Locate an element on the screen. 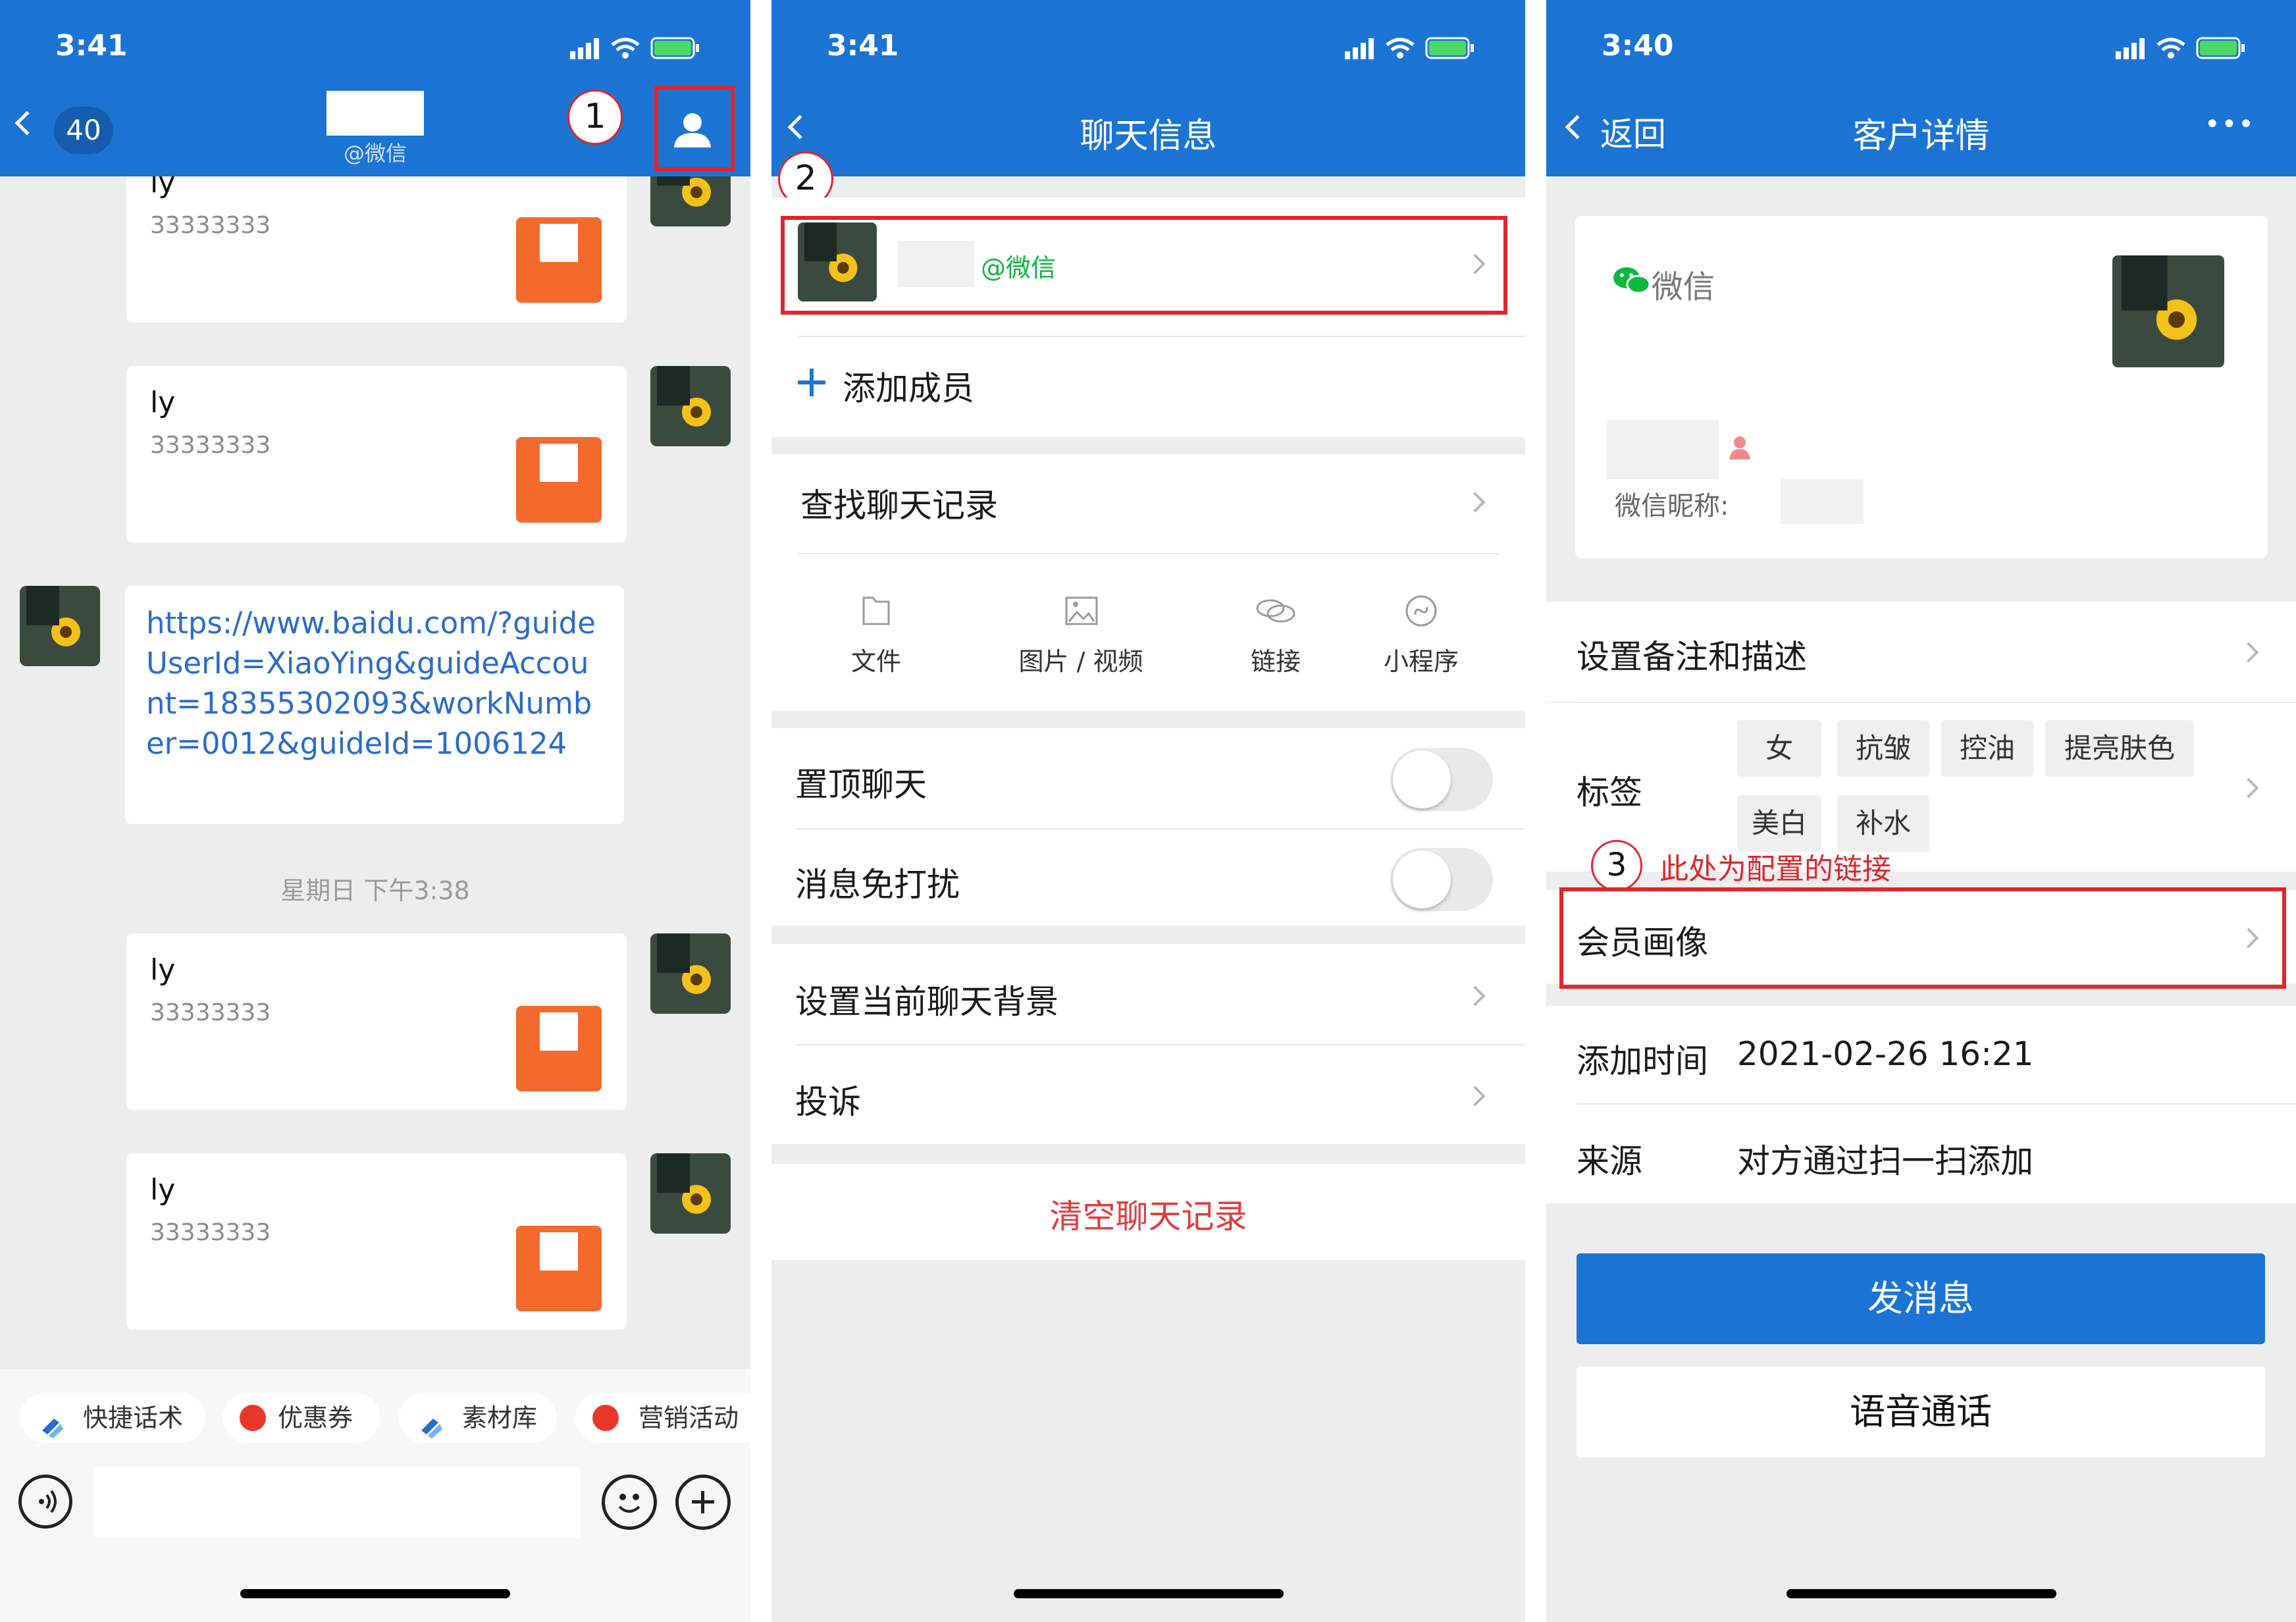 This screenshot has width=2296, height=1622. category-label: 文件 is located at coordinates (875, 661).